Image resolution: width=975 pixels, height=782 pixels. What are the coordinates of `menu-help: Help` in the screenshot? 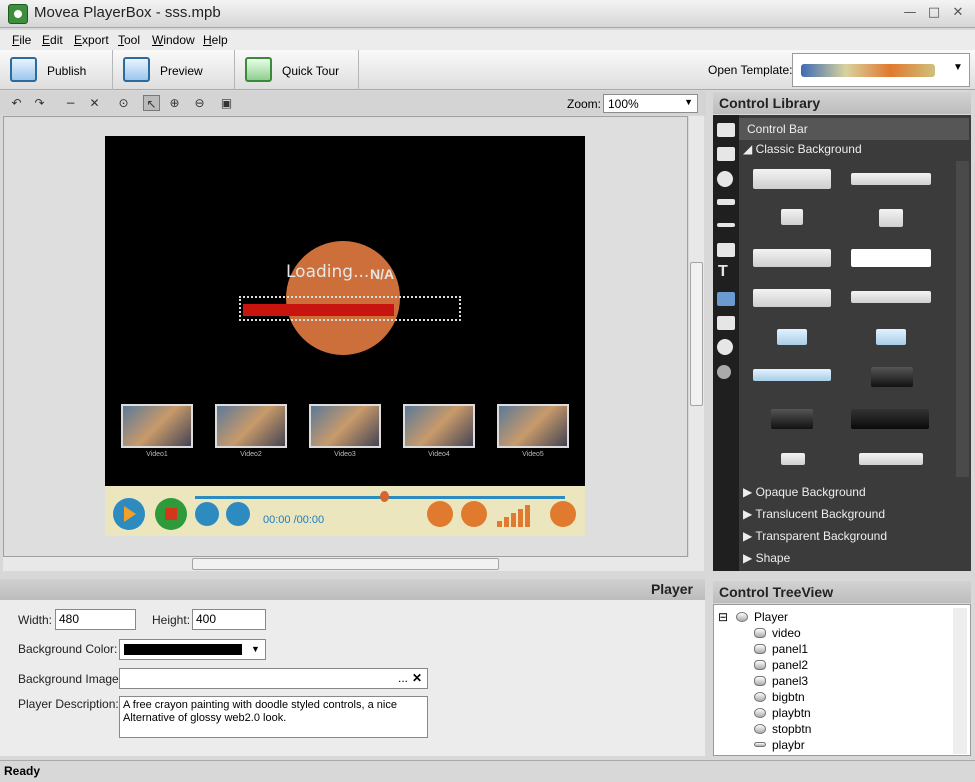 It's located at (215, 40).